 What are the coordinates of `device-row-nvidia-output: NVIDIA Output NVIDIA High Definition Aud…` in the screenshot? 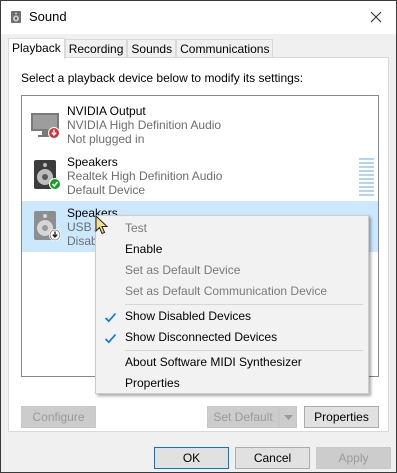 It's located at (200, 124).